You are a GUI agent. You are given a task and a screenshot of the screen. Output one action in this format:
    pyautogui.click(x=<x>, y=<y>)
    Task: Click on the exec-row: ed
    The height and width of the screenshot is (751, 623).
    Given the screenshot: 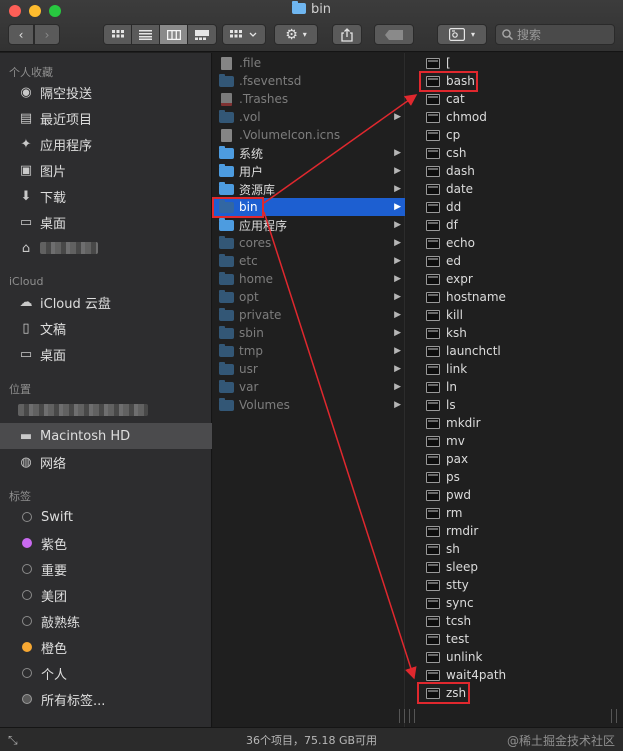 What is the action you would take?
    pyautogui.click(x=506, y=261)
    